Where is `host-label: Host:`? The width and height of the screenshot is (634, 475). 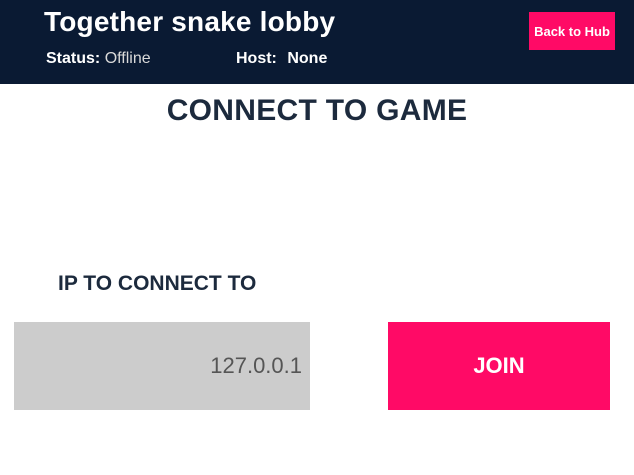 host-label: Host: is located at coordinates (256, 58).